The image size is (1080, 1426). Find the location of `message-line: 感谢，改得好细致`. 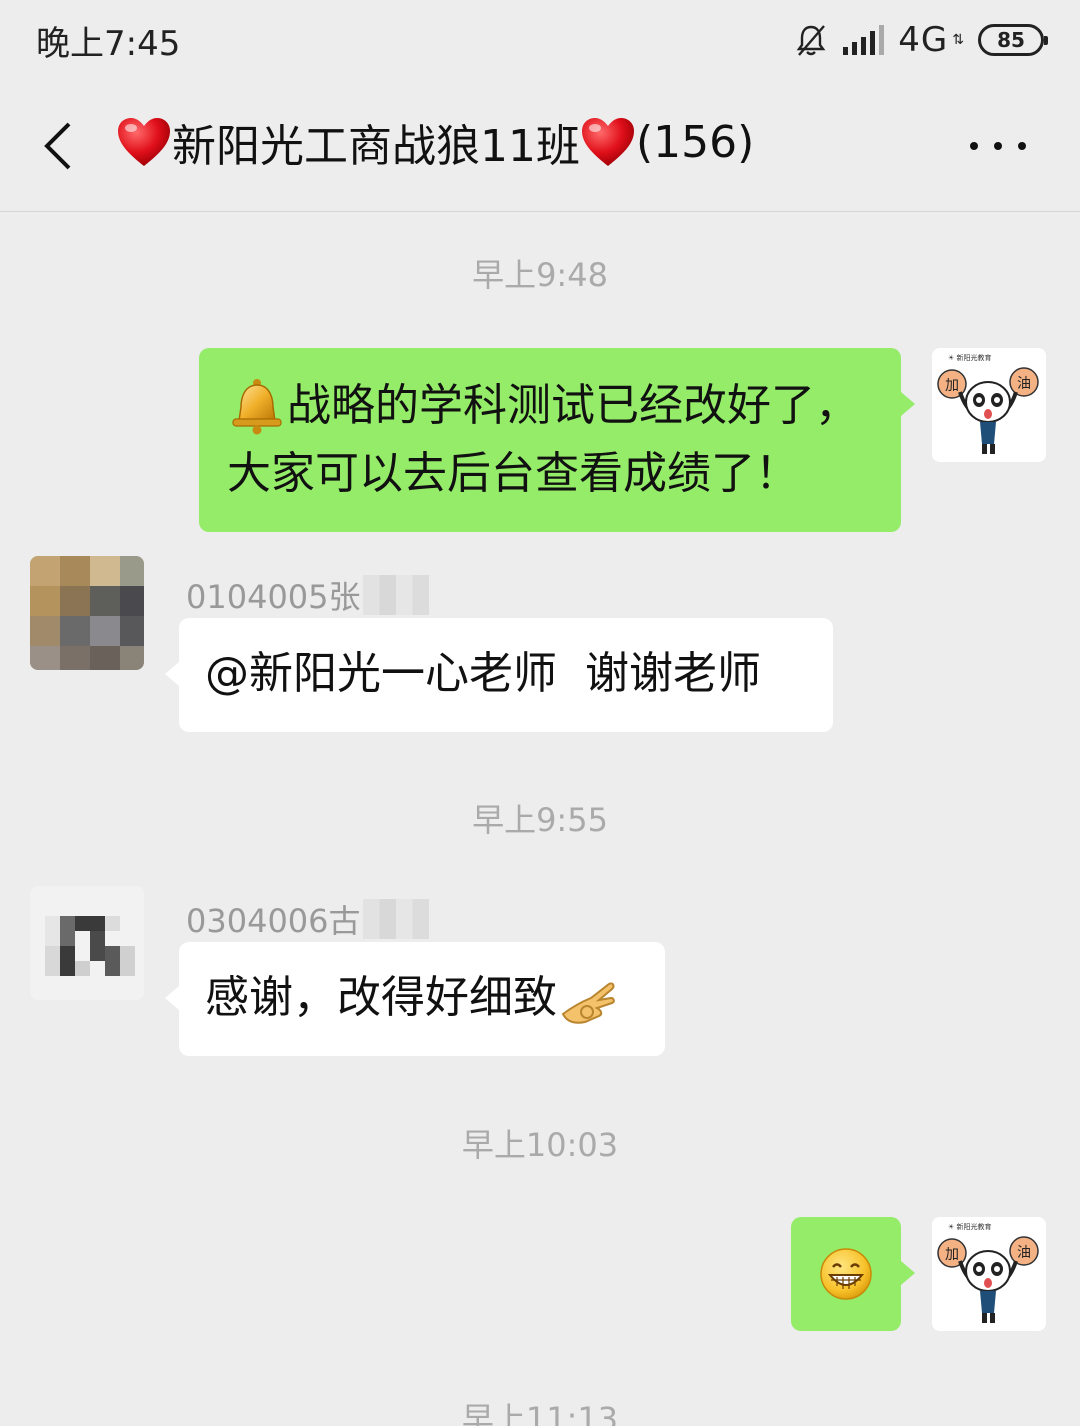

message-line: 感谢，改得好细致 is located at coordinates (423, 998).